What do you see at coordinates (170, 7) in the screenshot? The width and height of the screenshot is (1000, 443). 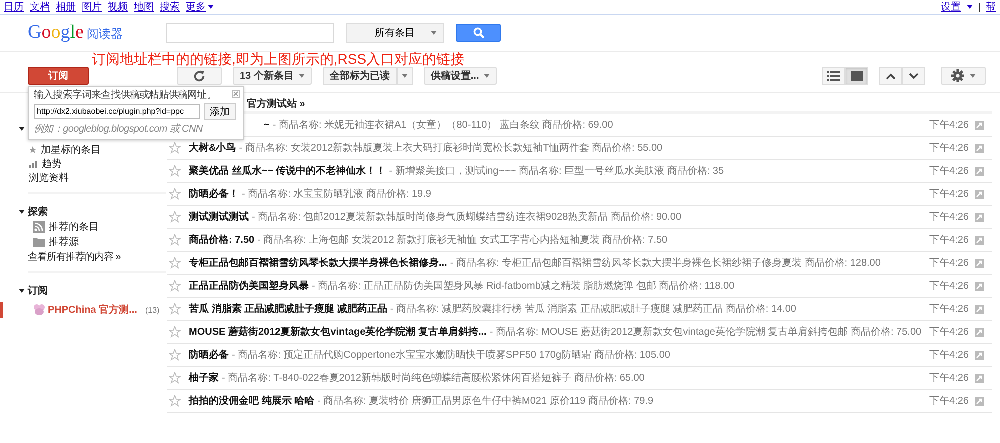 I see `top-nav-link: 搜索` at bounding box center [170, 7].